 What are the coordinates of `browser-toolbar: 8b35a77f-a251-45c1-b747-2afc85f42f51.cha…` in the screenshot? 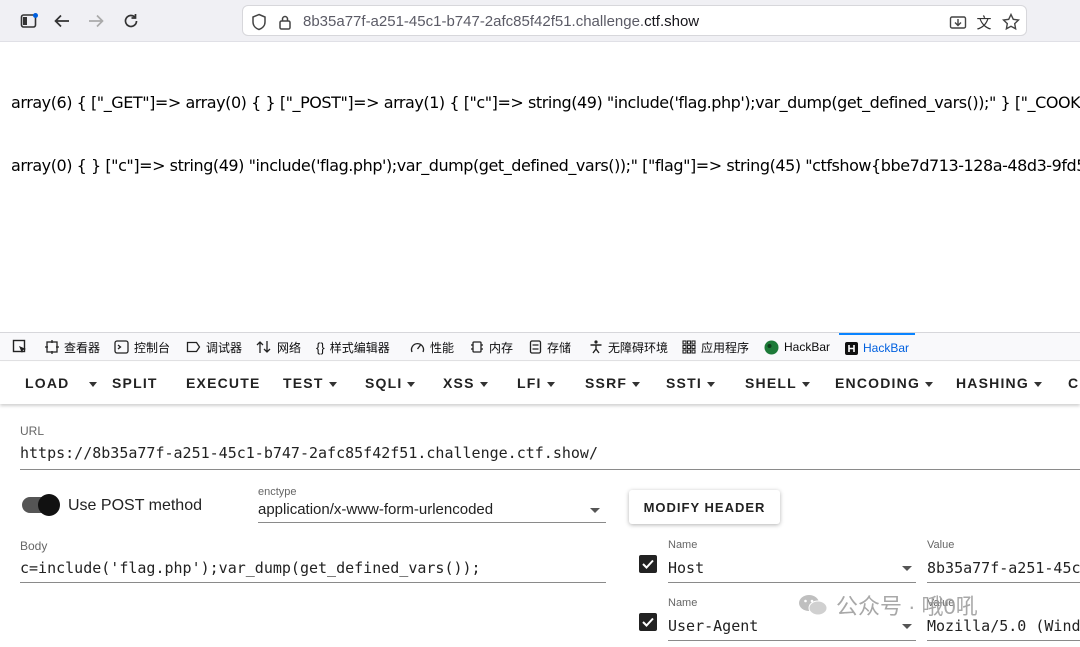 It's located at (540, 21).